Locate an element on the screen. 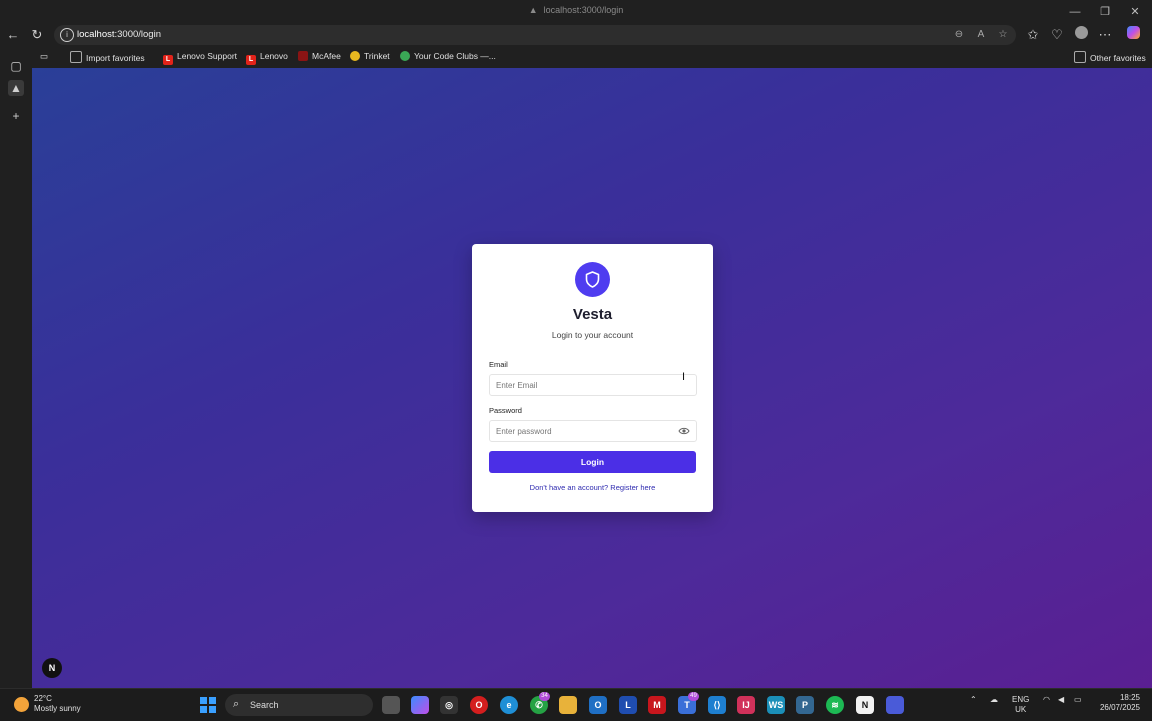  edge-icon: e is located at coordinates (509, 705).